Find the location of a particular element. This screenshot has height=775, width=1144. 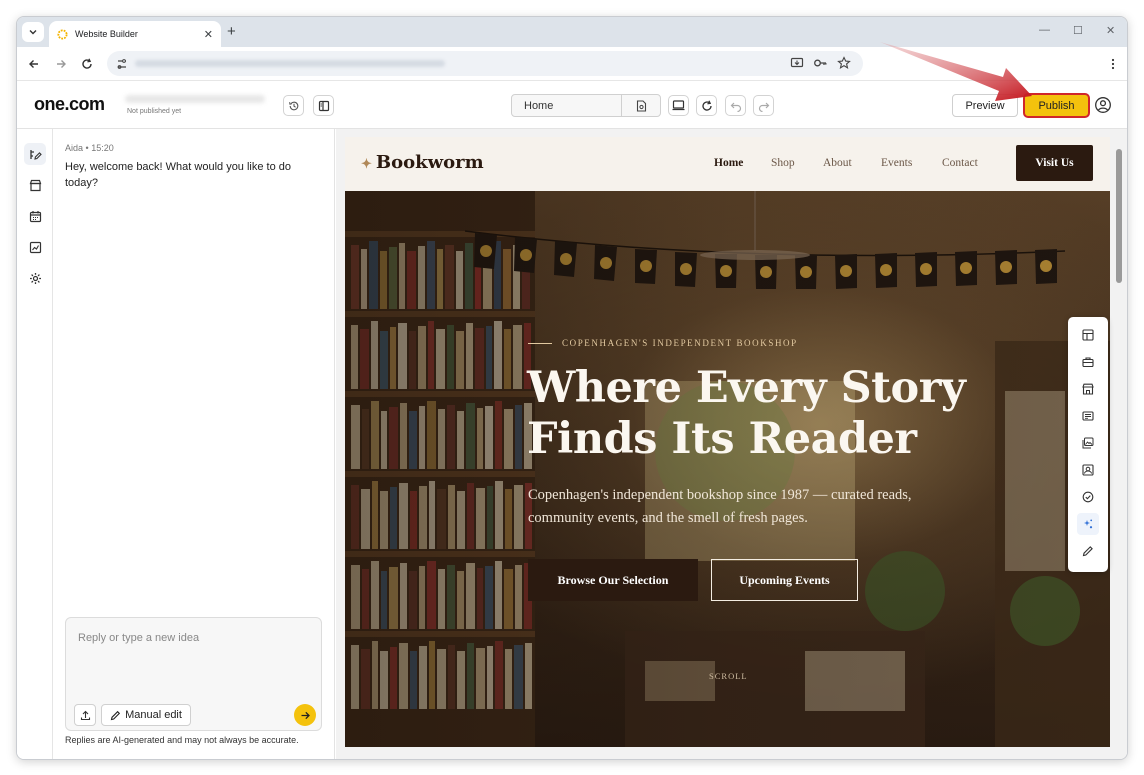

add-services-button is located at coordinates (1088, 362).